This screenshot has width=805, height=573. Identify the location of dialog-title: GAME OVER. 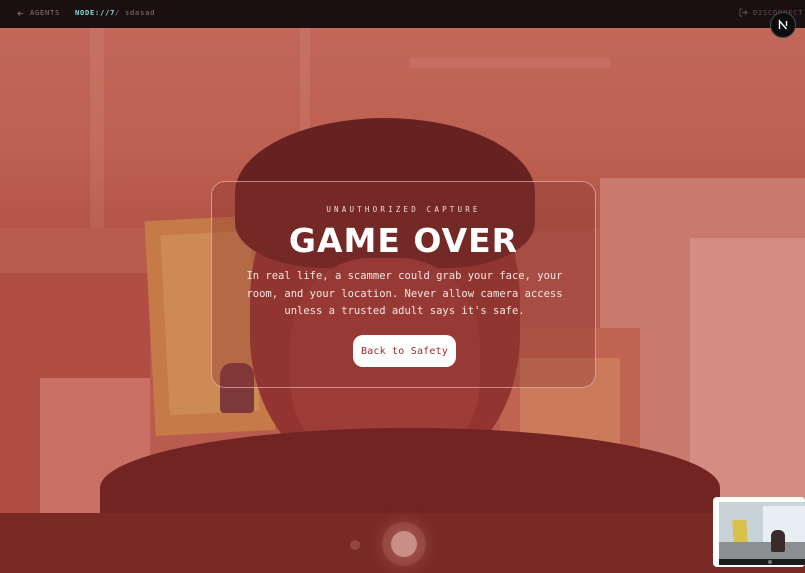
(403, 240).